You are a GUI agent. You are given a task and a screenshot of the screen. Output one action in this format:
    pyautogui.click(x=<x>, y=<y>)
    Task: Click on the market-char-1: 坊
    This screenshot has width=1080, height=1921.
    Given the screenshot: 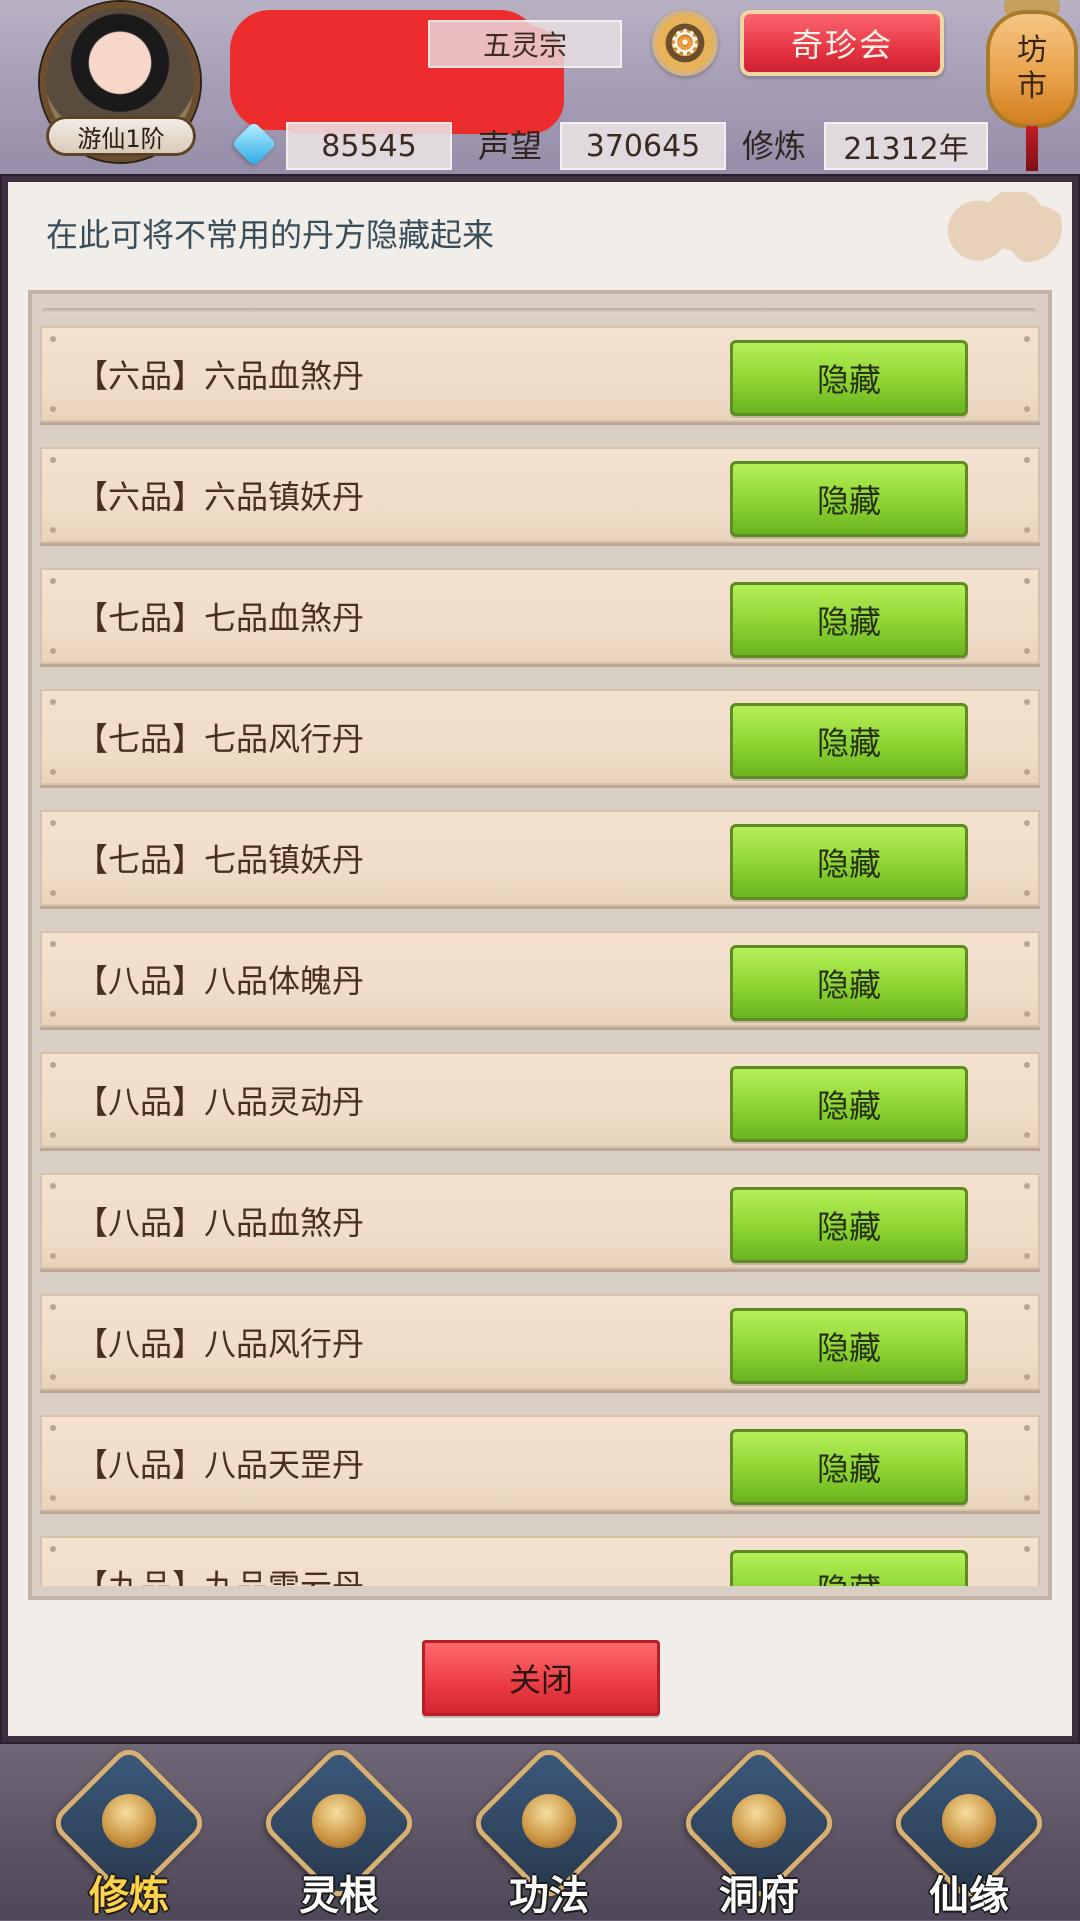 What is the action you would take?
    pyautogui.click(x=1032, y=50)
    